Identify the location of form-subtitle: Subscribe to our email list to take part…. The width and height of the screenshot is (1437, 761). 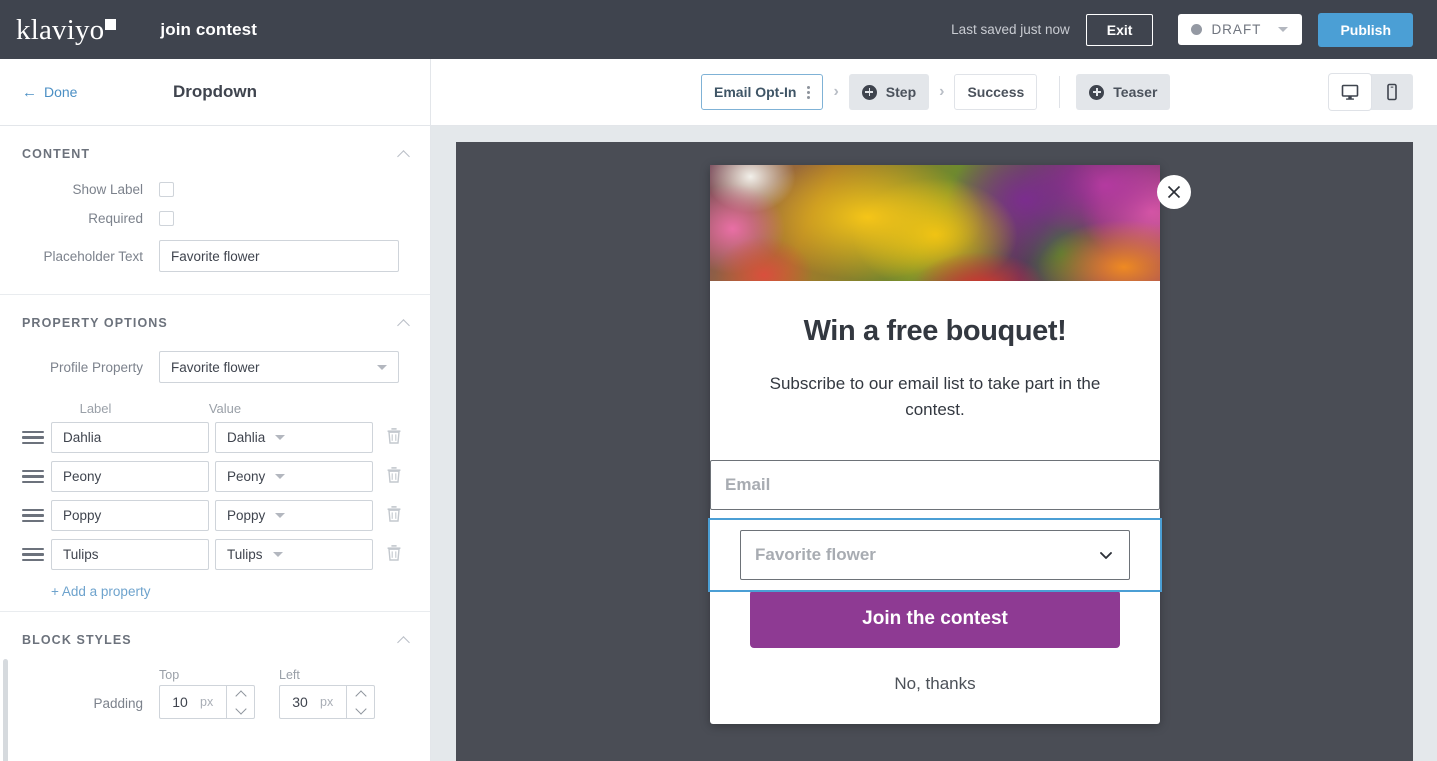
(935, 397).